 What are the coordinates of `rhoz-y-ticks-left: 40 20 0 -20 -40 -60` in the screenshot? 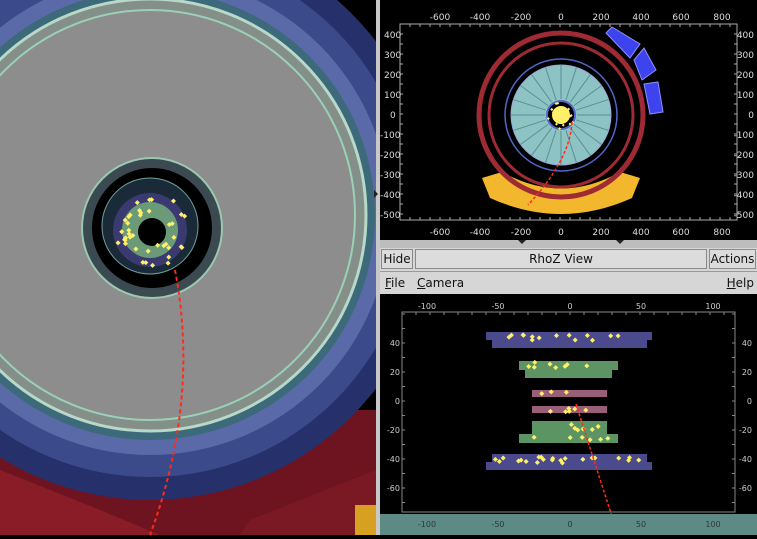 It's located at (393, 416).